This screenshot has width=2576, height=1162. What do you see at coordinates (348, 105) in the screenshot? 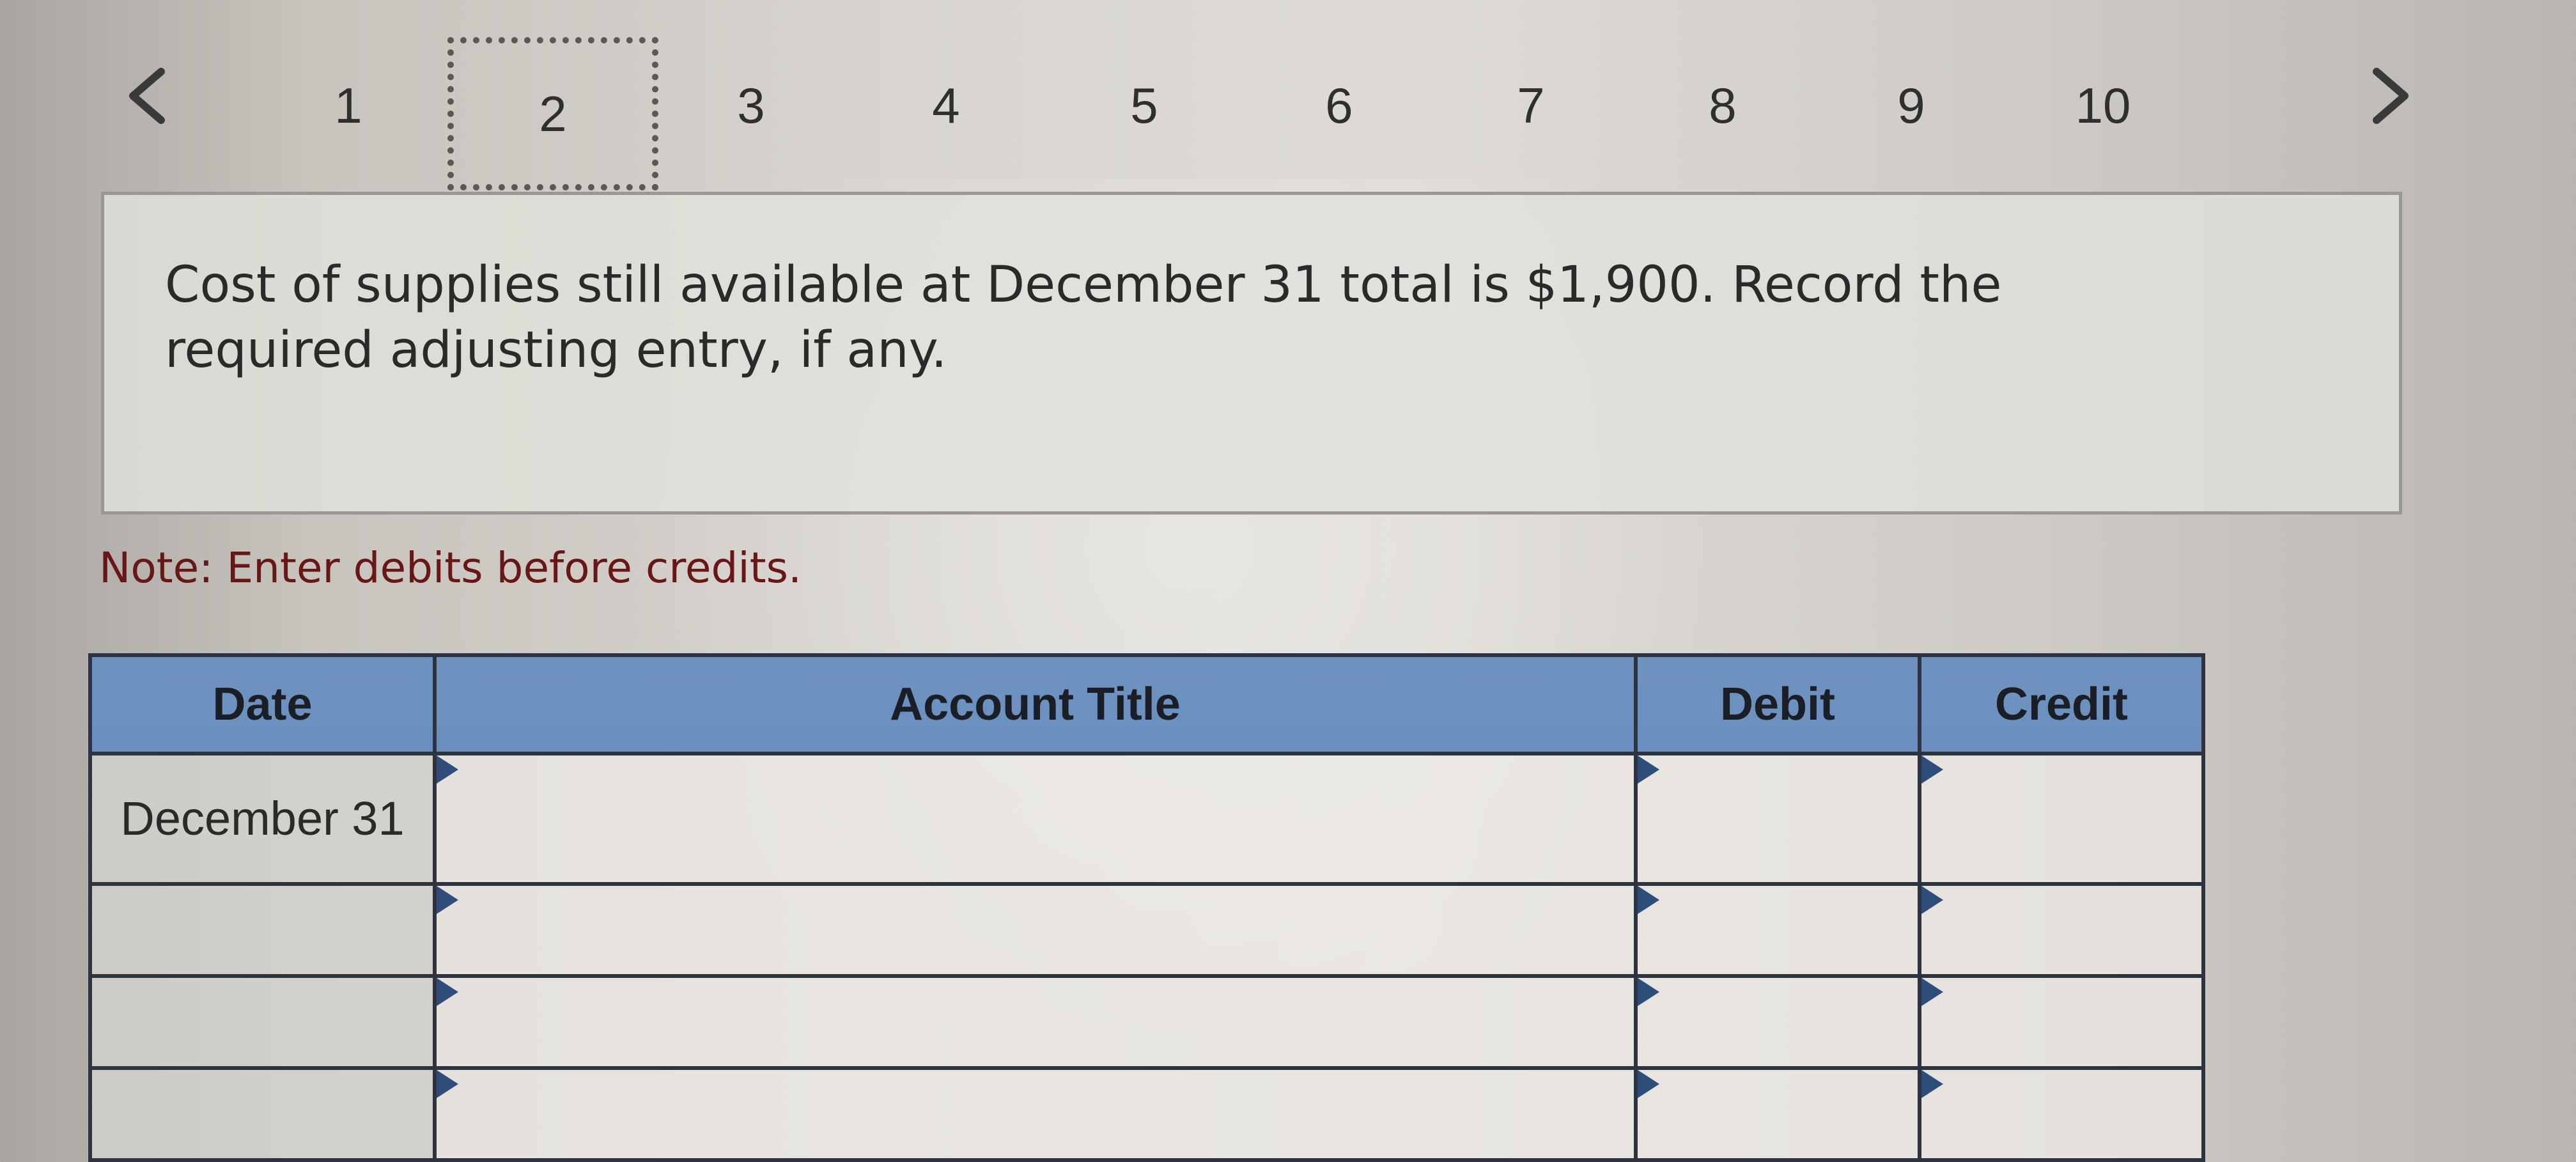
I see `page-1-button: 1` at bounding box center [348, 105].